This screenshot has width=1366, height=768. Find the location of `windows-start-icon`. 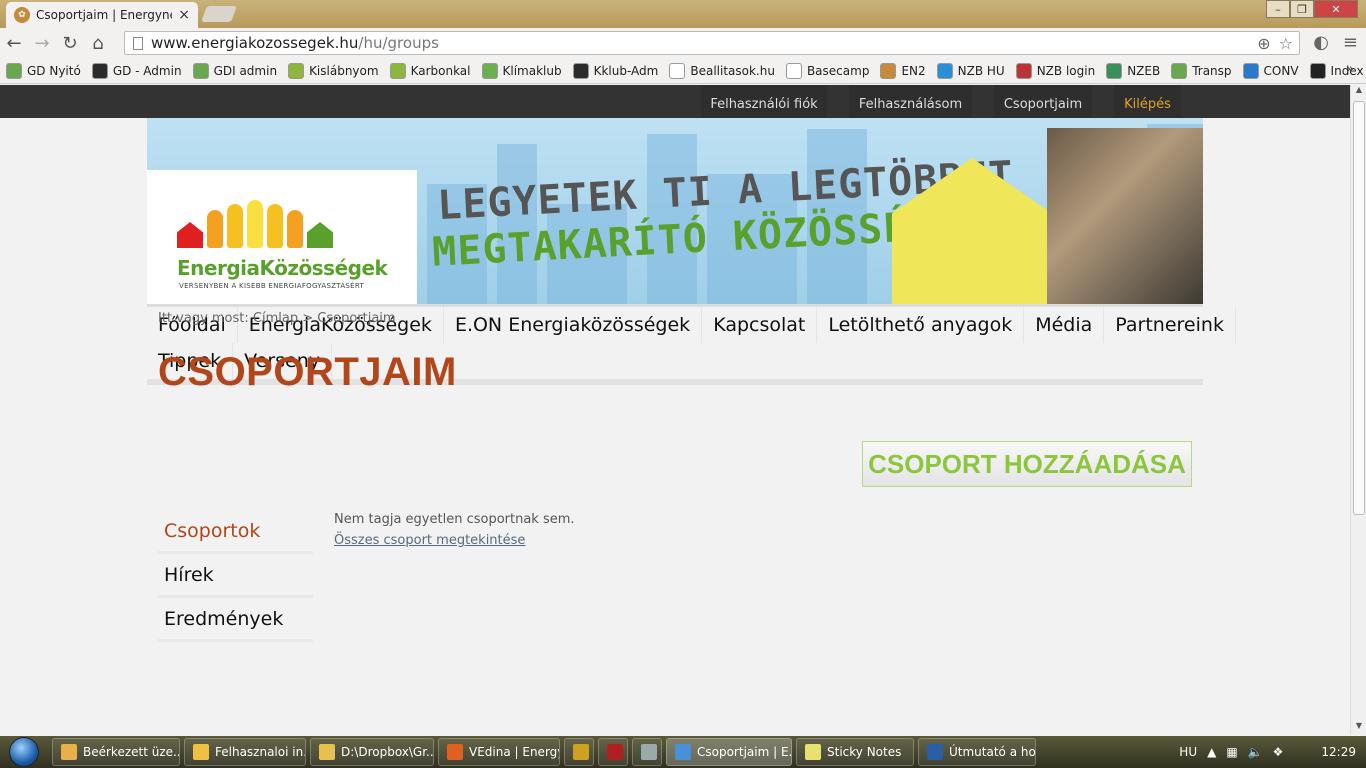

windows-start-icon is located at coordinates (24, 752).